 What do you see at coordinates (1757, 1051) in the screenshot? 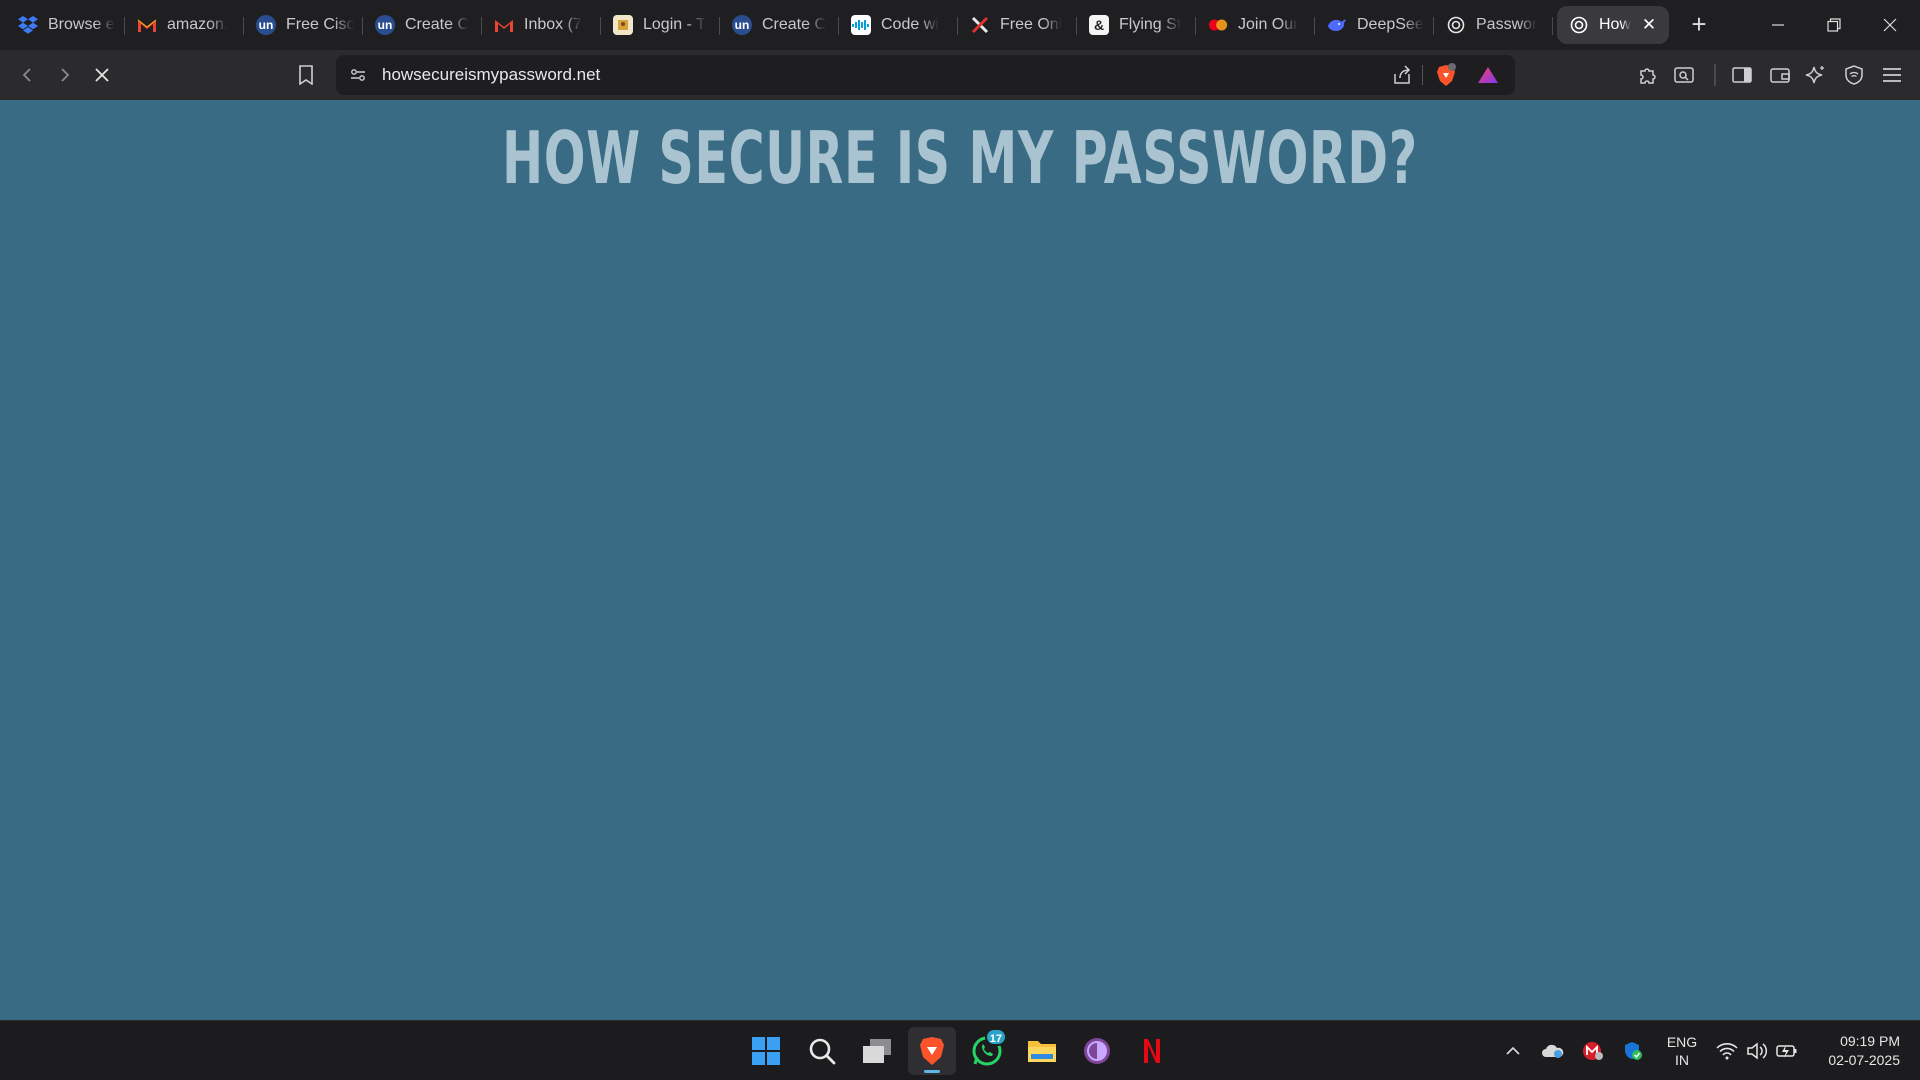
I see `volume-icon` at bounding box center [1757, 1051].